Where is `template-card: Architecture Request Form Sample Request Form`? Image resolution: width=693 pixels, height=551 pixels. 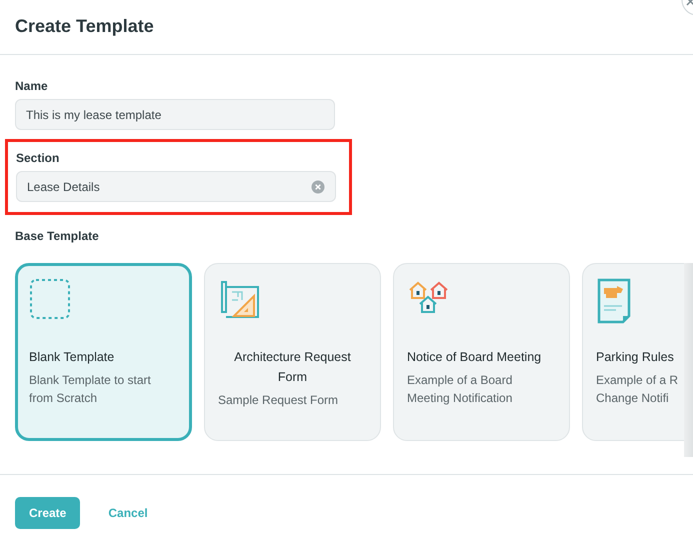 template-card: Architecture Request Form Sample Request Form is located at coordinates (292, 352).